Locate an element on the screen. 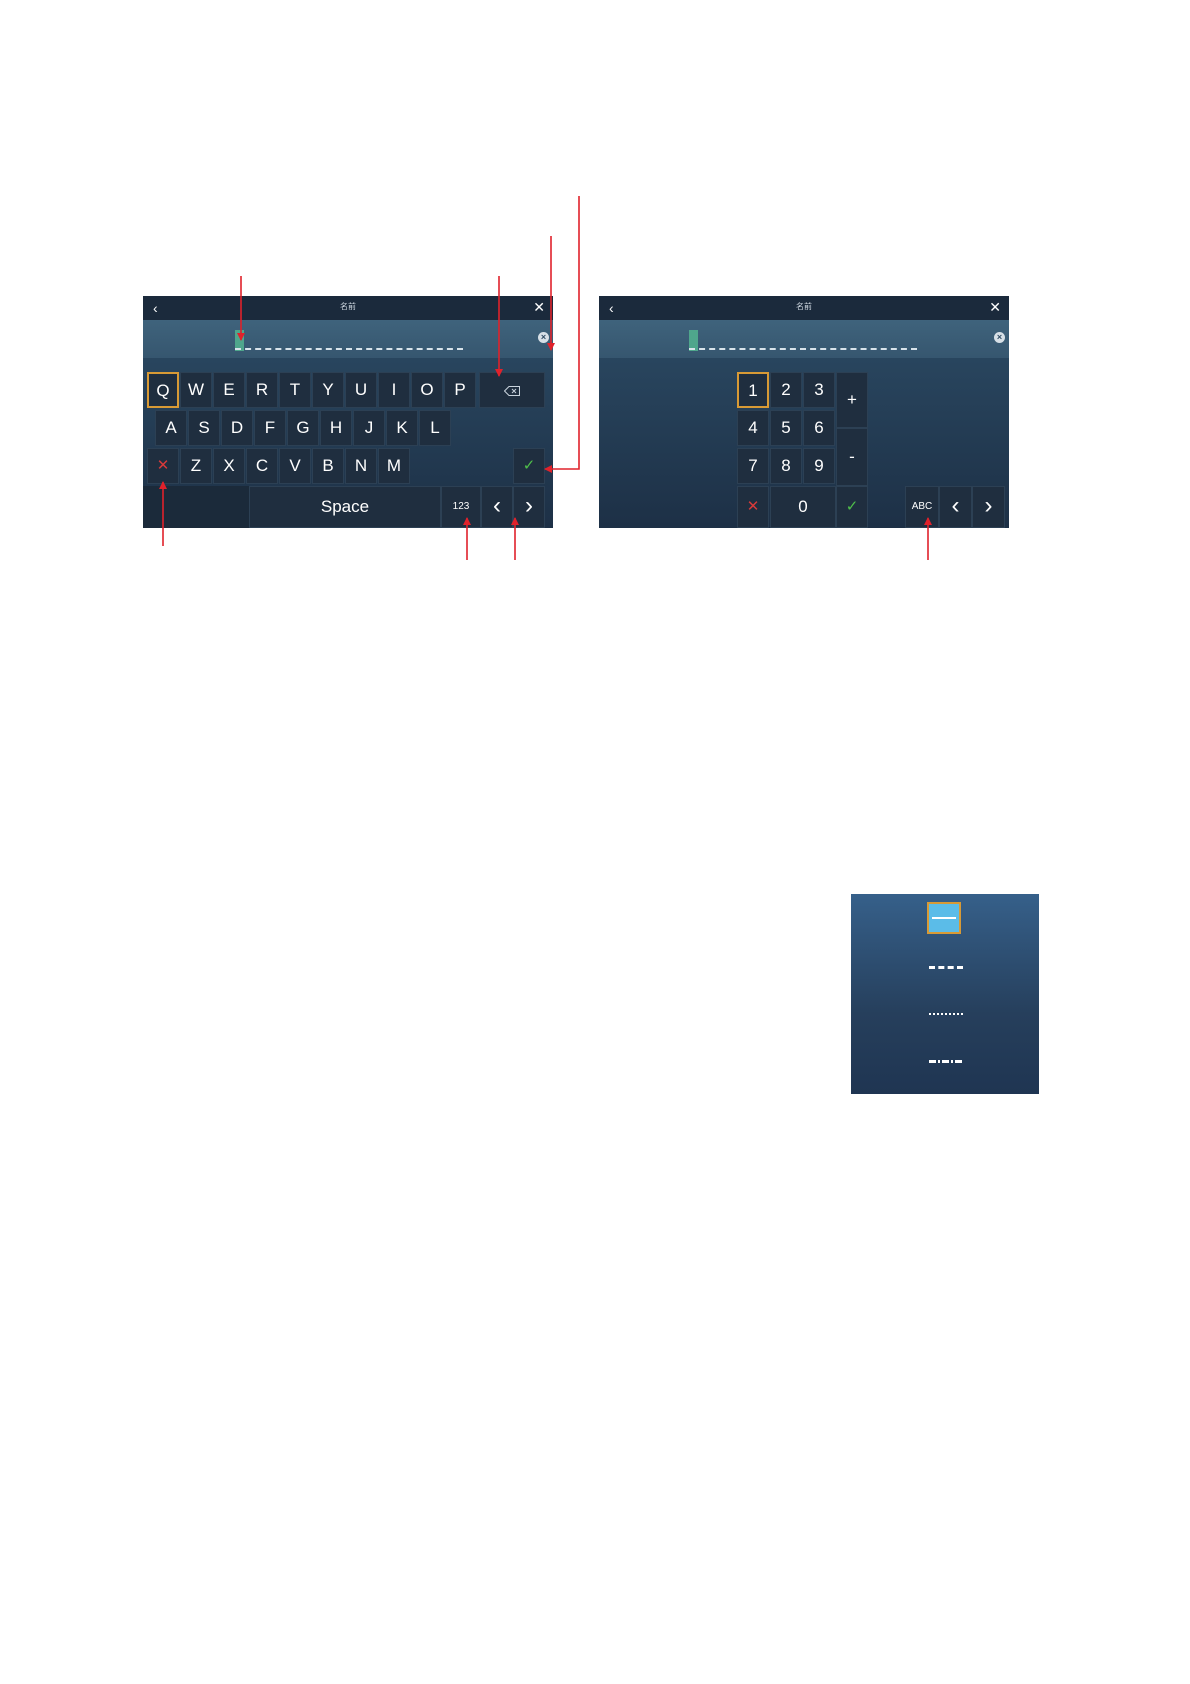  arrow-ok is located at coordinates (562, 334).